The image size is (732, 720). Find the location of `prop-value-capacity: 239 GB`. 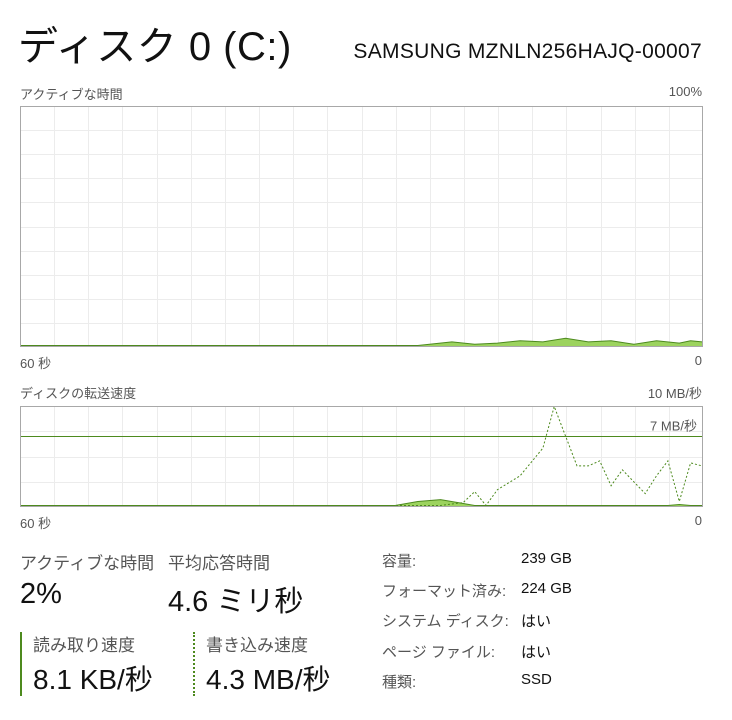

prop-value-capacity: 239 GB is located at coordinates (546, 558).